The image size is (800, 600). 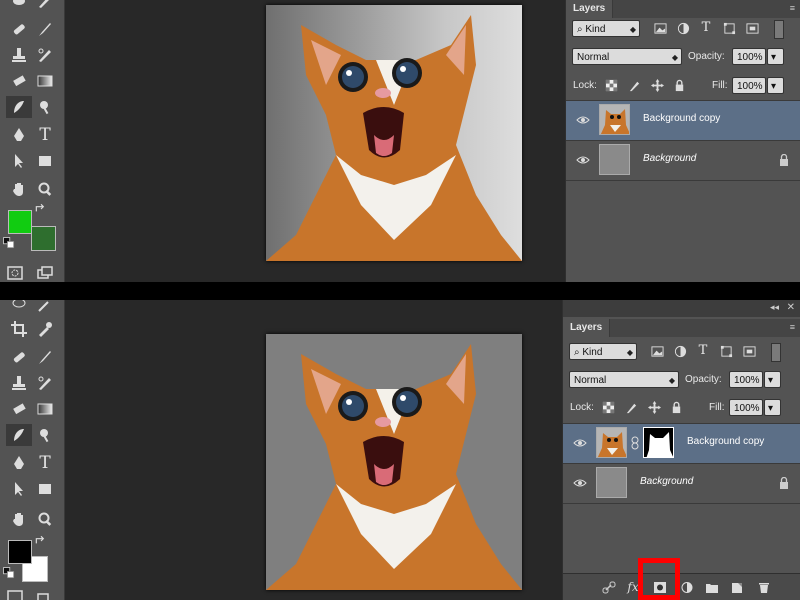 What do you see at coordinates (764, 587) in the screenshot?
I see `trash-icon` at bounding box center [764, 587].